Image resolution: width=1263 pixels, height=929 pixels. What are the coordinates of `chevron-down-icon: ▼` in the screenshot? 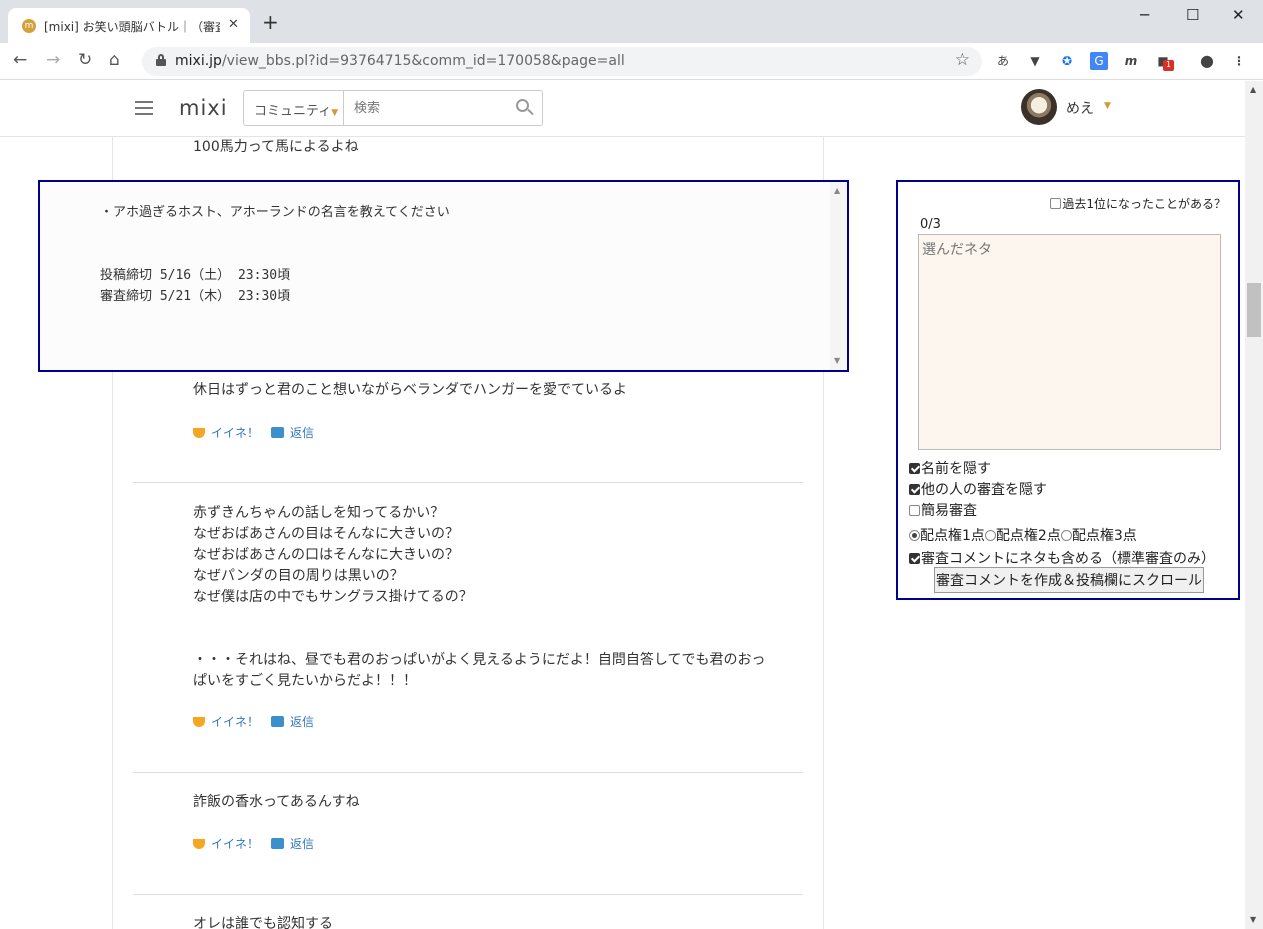 It's located at (335, 113).